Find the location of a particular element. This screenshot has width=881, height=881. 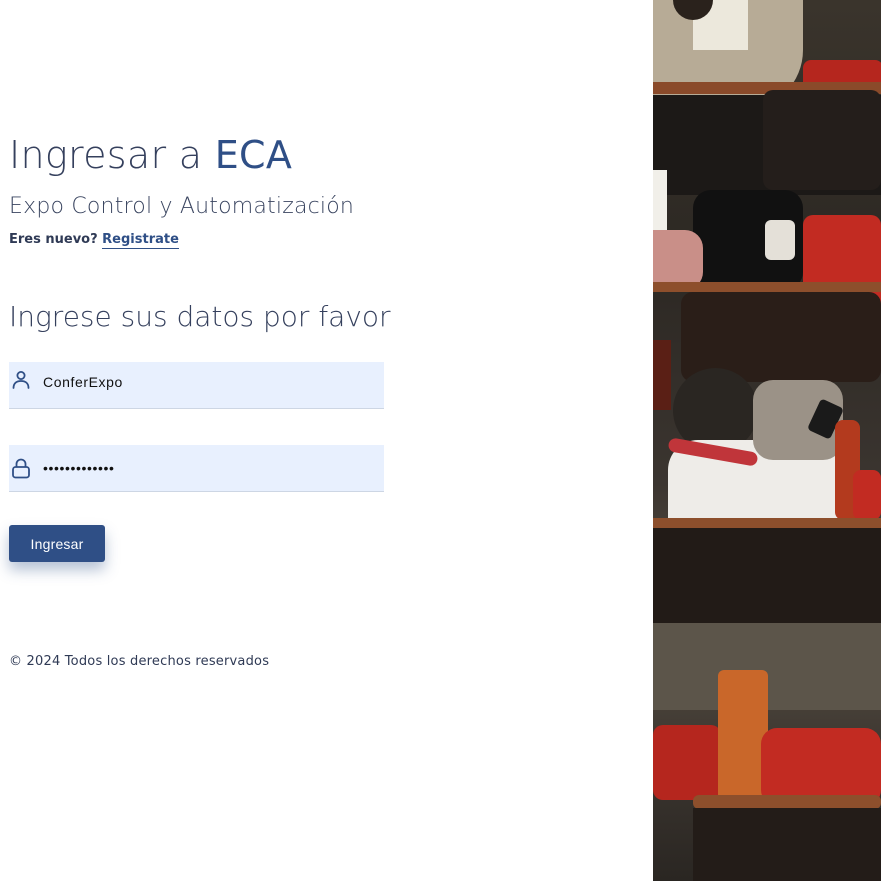

register-link: Registrate is located at coordinates (140, 240).